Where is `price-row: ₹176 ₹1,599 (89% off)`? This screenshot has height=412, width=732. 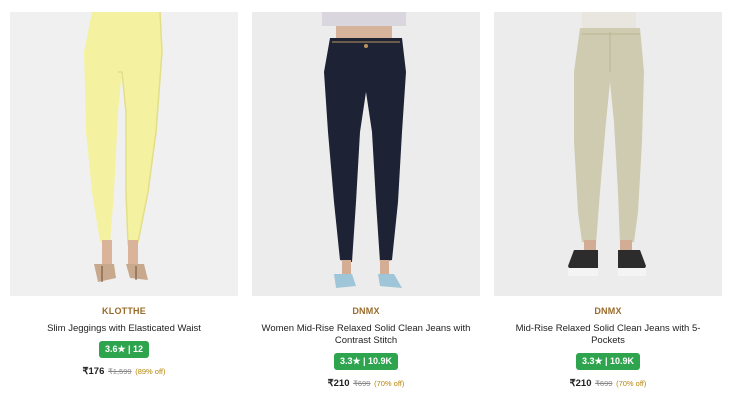 price-row: ₹176 ₹1,599 (89% off) is located at coordinates (124, 371).